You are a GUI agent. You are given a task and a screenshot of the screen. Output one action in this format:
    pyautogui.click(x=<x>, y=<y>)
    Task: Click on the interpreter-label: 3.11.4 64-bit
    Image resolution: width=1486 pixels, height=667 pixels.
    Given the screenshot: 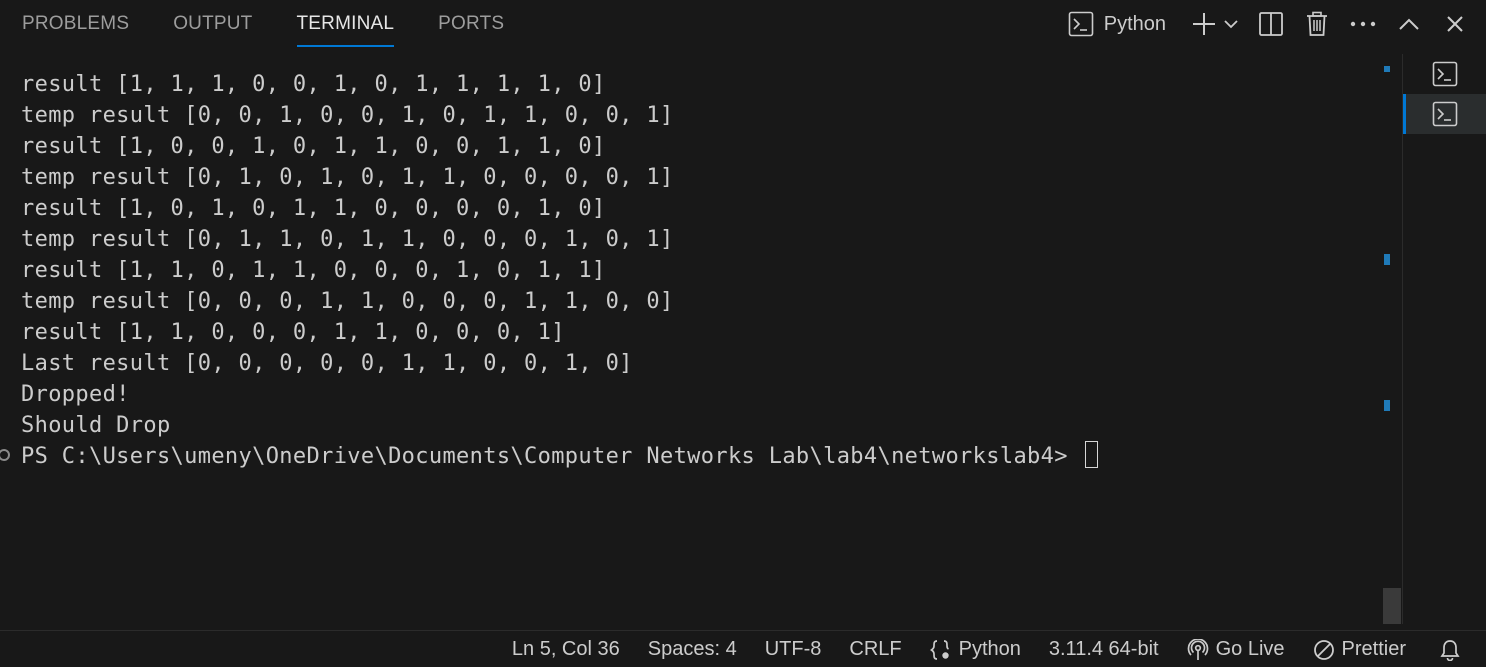 What is the action you would take?
    pyautogui.click(x=1103, y=649)
    